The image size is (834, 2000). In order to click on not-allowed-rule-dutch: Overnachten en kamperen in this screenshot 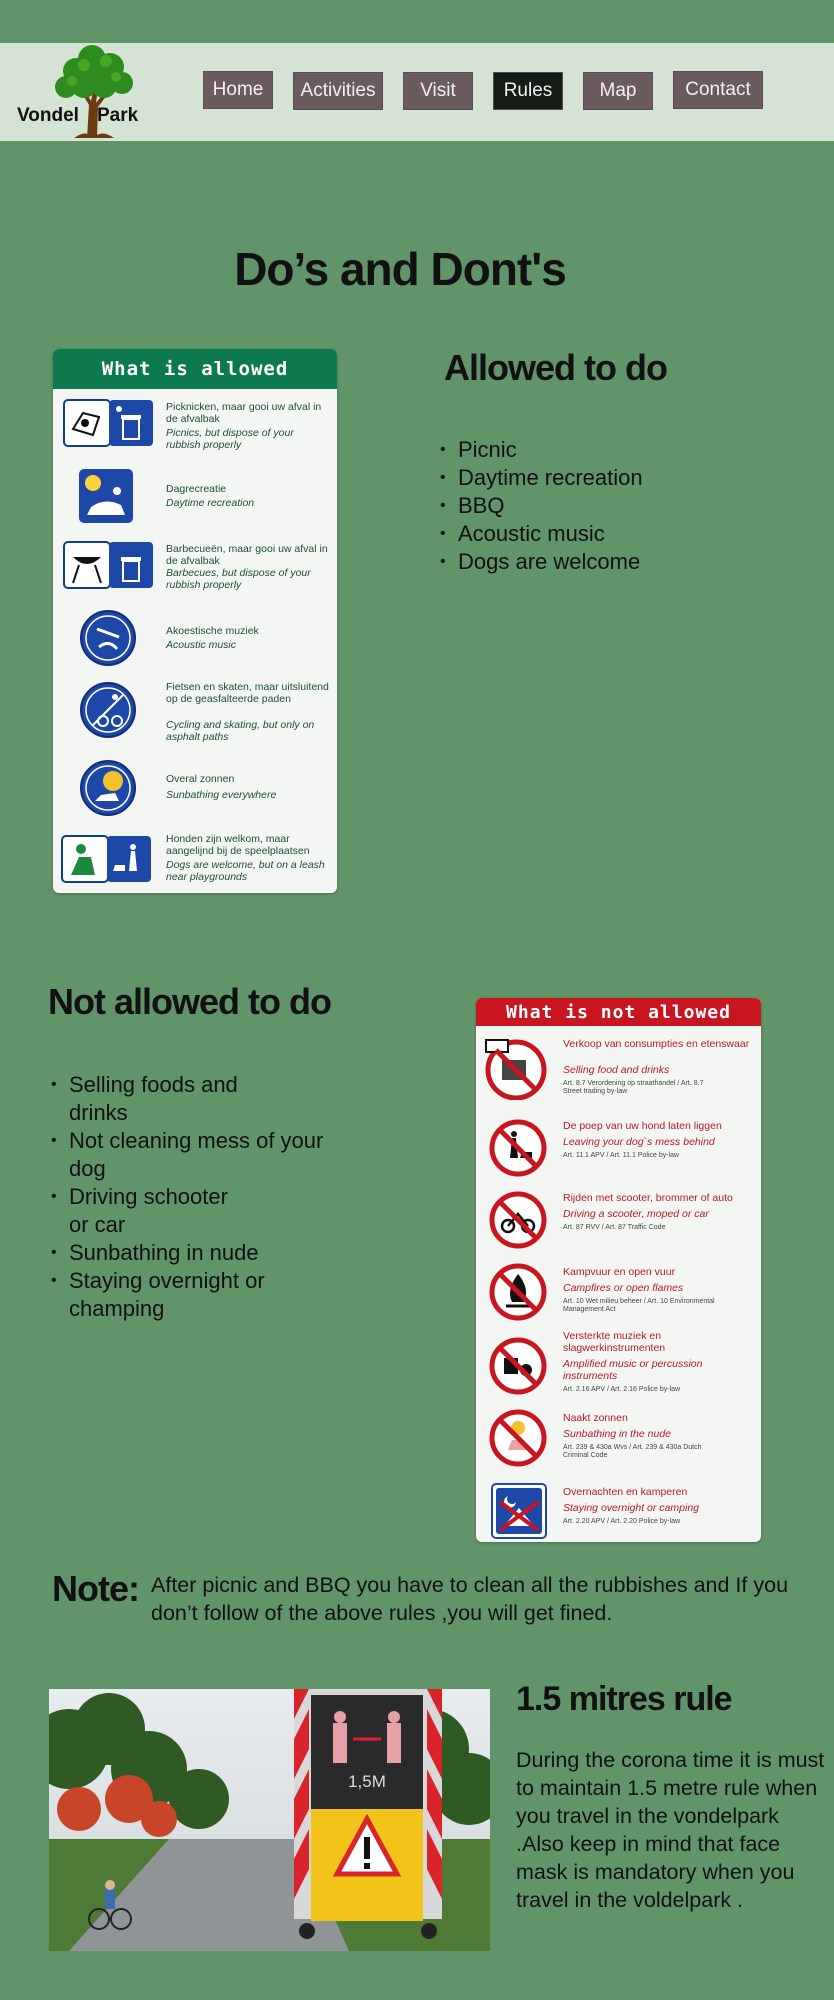, I will do `click(625, 1492)`.